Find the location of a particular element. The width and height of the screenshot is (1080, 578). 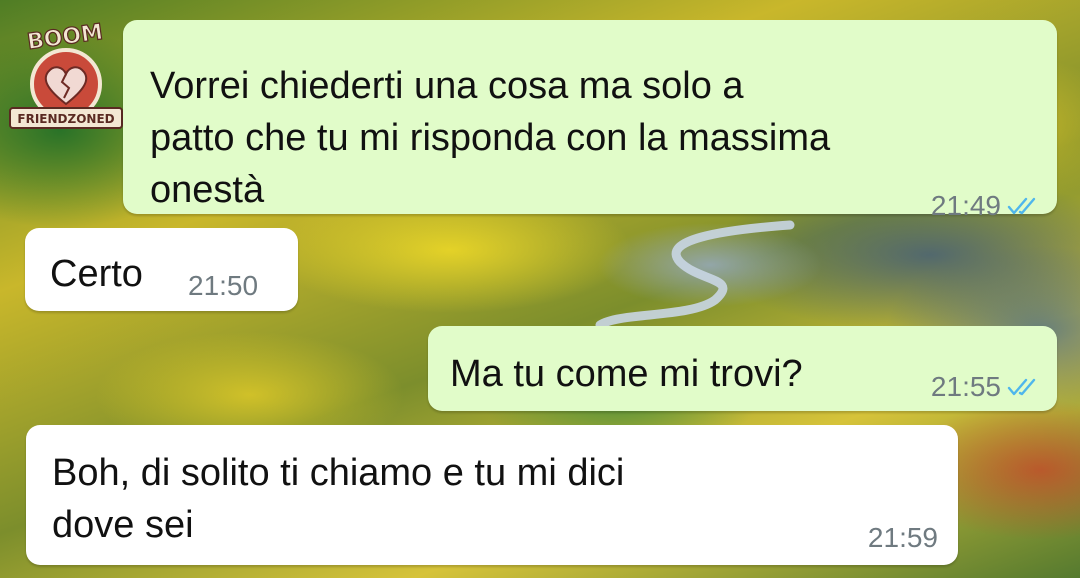

message-time: 21:55 is located at coordinates (965, 386).